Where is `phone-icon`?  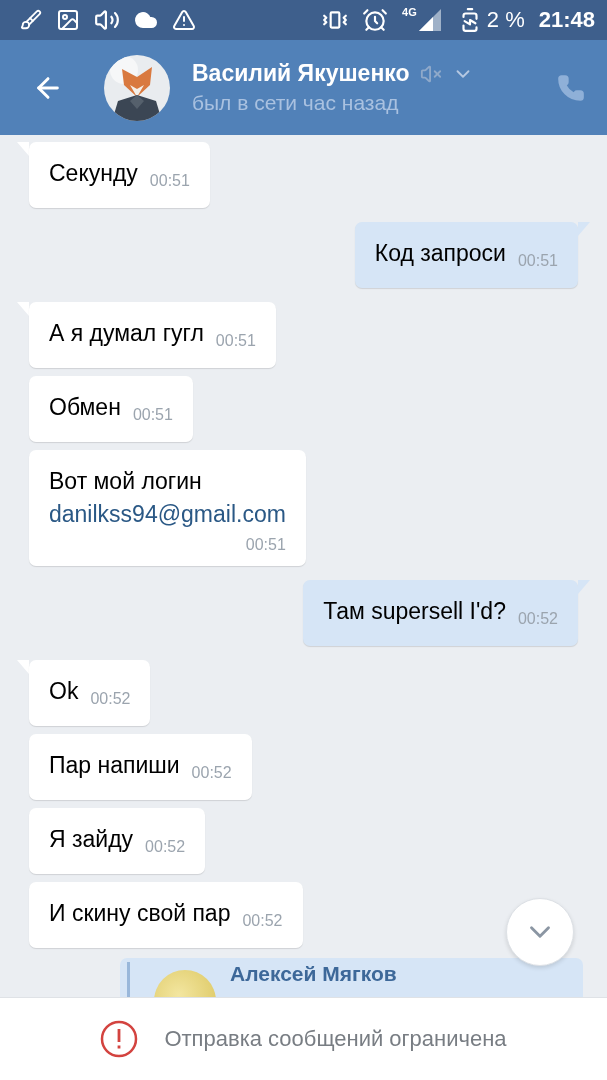 phone-icon is located at coordinates (571, 87).